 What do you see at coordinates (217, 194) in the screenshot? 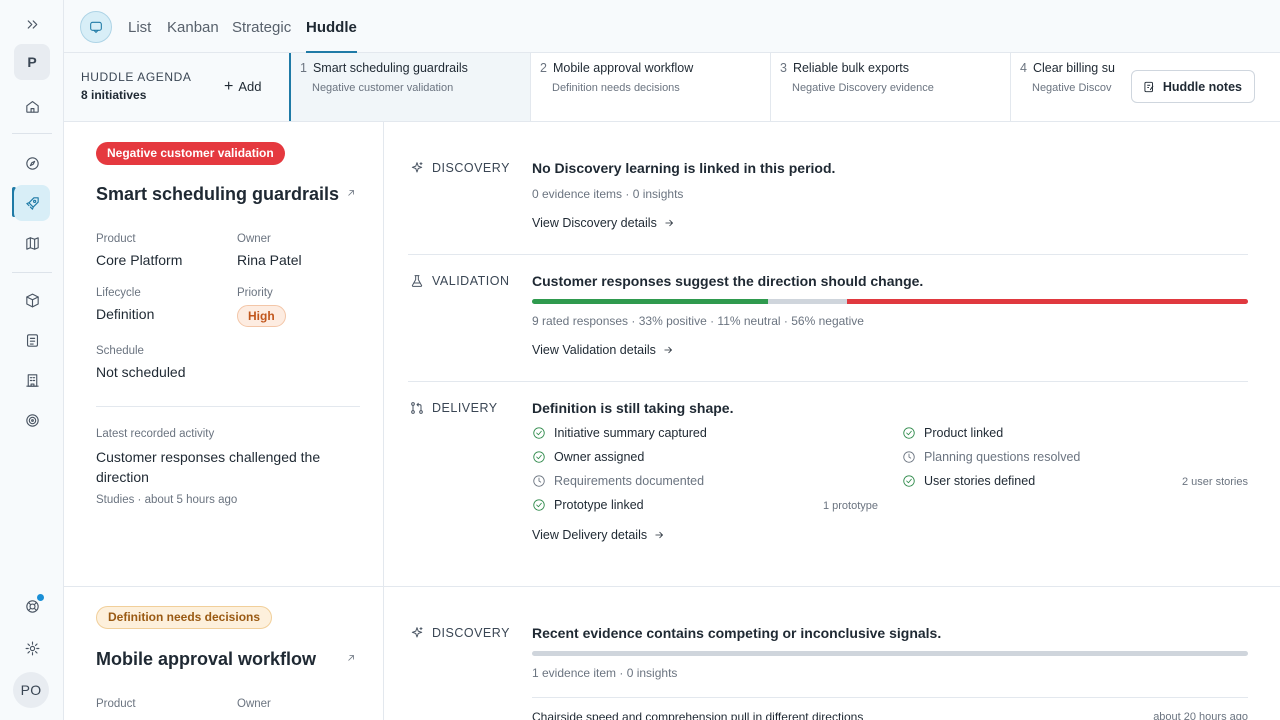
I see `initiative-title: Smart scheduling guardrails` at bounding box center [217, 194].